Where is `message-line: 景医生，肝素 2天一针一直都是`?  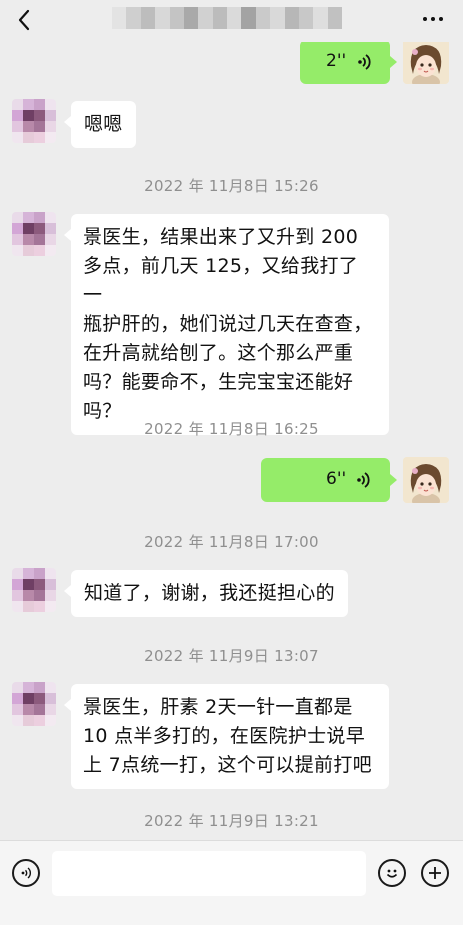
message-line: 景医生，肝素 2天一针一直都是 is located at coordinates (218, 707).